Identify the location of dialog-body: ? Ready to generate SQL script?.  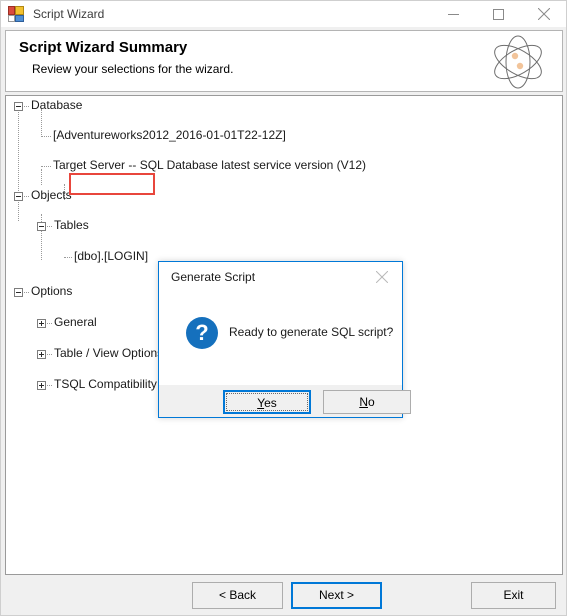
(280, 339).